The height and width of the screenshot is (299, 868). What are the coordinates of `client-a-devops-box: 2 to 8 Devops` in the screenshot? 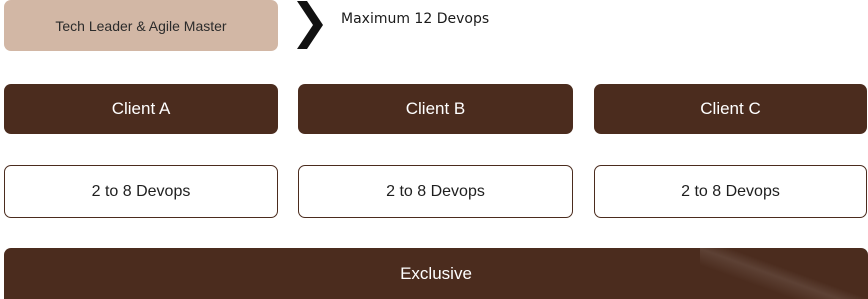 It's located at (141, 191).